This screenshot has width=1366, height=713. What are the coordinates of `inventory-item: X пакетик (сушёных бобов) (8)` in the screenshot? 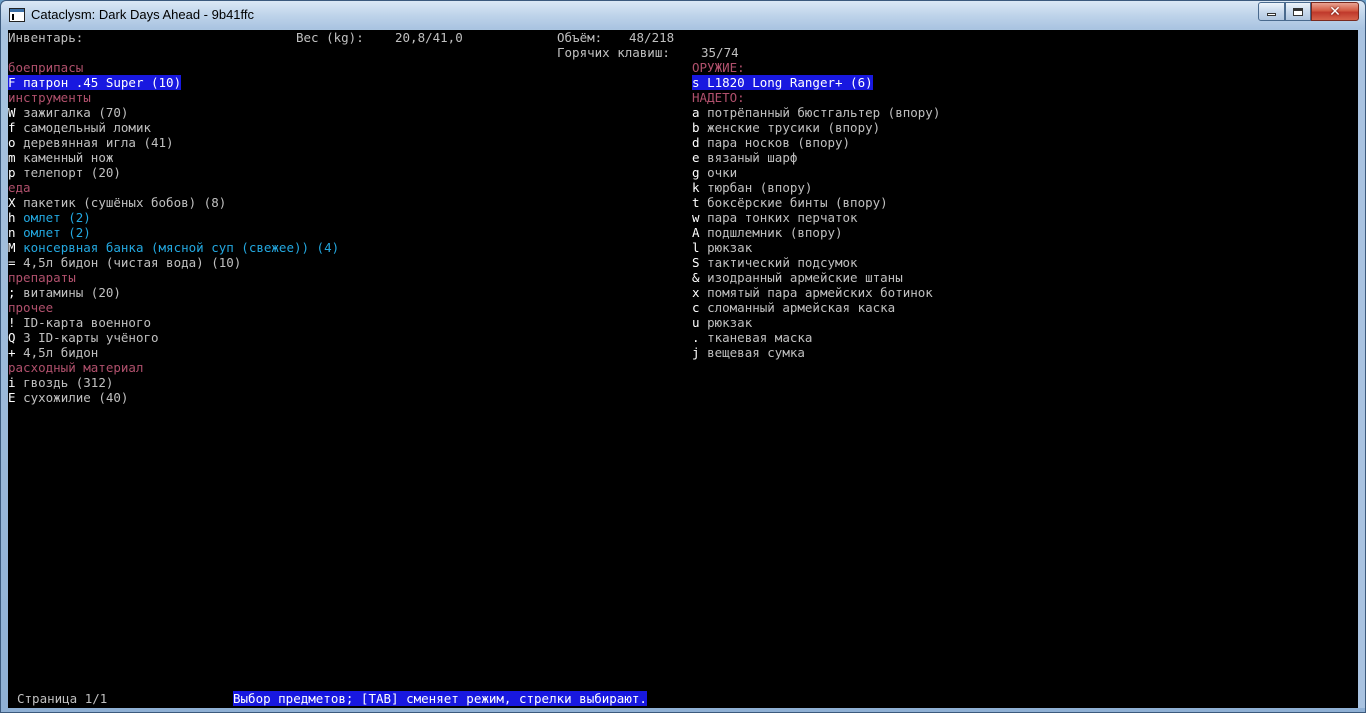 It's located at (117, 202).